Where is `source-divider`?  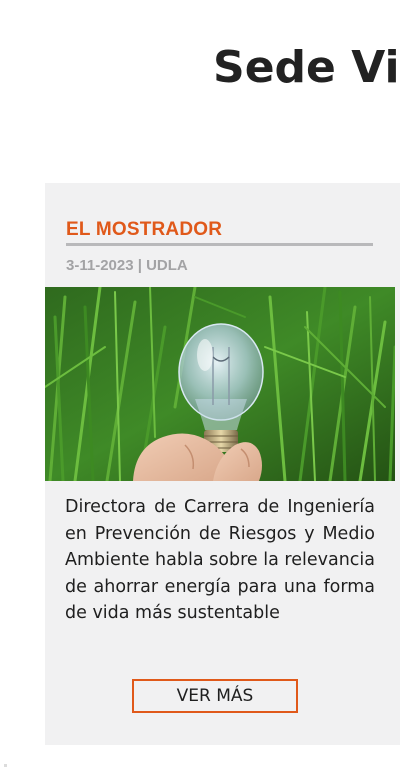 source-divider is located at coordinates (219, 244).